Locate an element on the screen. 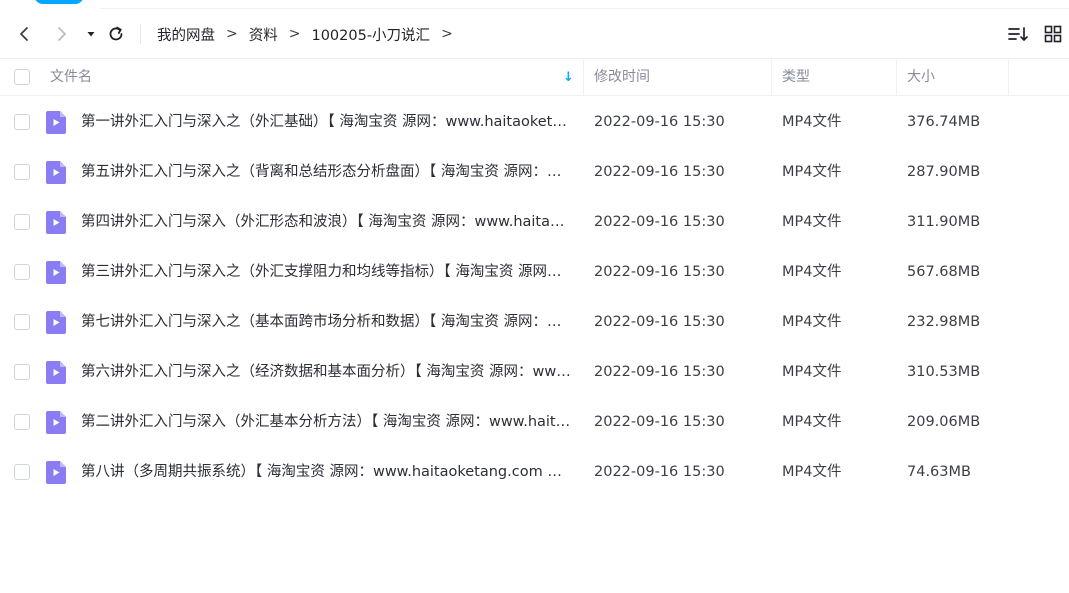 Image resolution: width=1069 pixels, height=593 pixels. breadcrumb-item-folder: 资料 is located at coordinates (263, 34).